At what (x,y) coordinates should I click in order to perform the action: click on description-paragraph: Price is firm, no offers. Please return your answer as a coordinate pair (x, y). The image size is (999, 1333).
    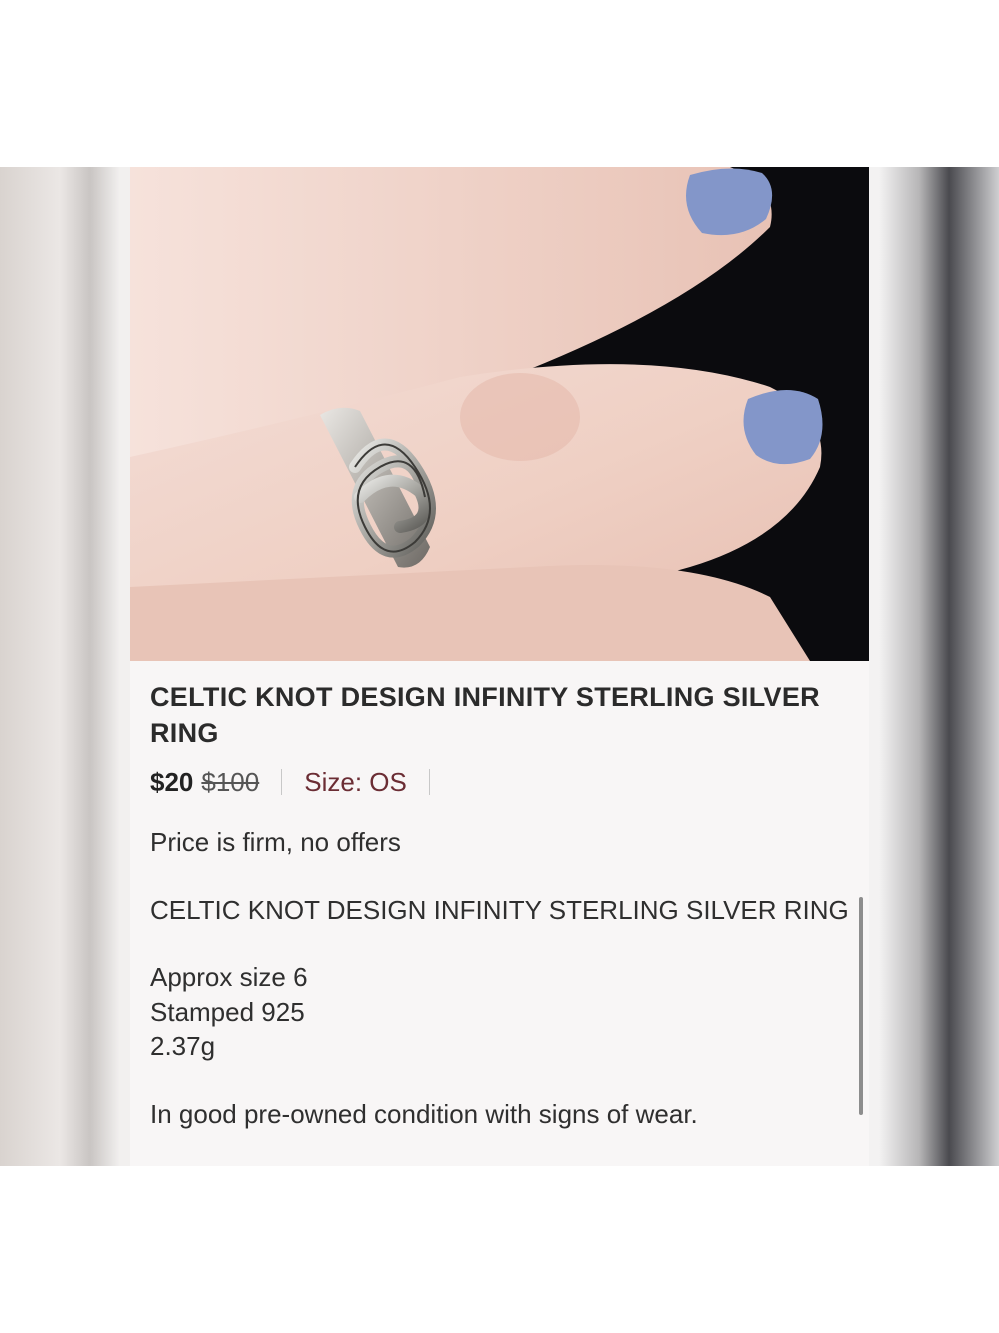
    Looking at the image, I should click on (275, 842).